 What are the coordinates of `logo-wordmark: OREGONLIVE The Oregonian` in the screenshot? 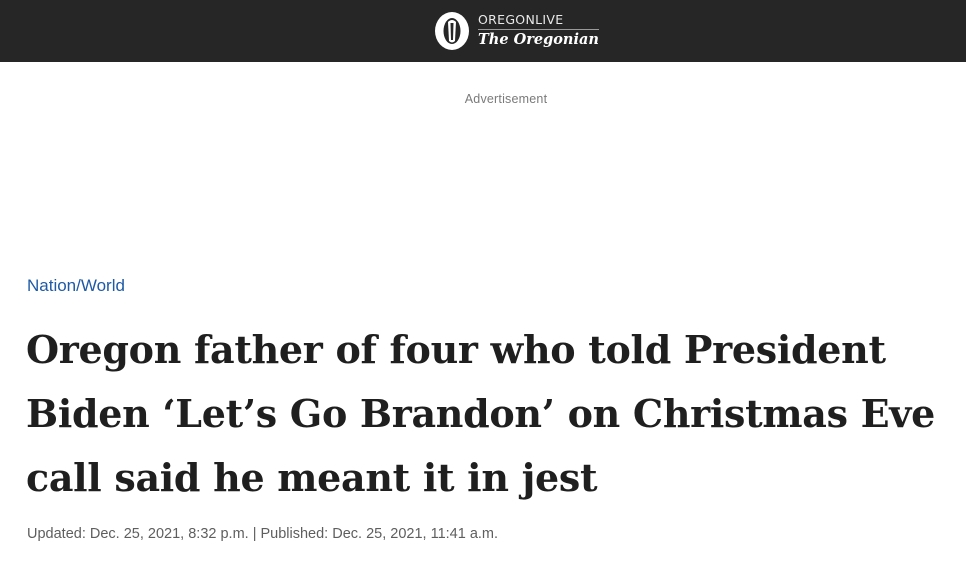 It's located at (538, 31).